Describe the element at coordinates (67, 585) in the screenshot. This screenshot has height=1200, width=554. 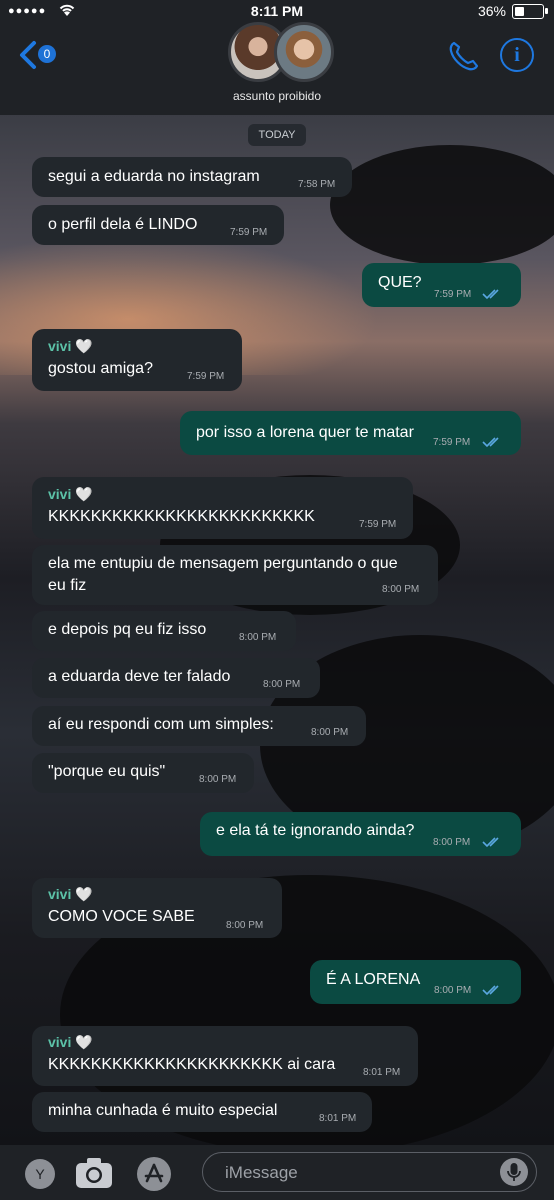
I see `message-text-line2: eu fiz` at that location.